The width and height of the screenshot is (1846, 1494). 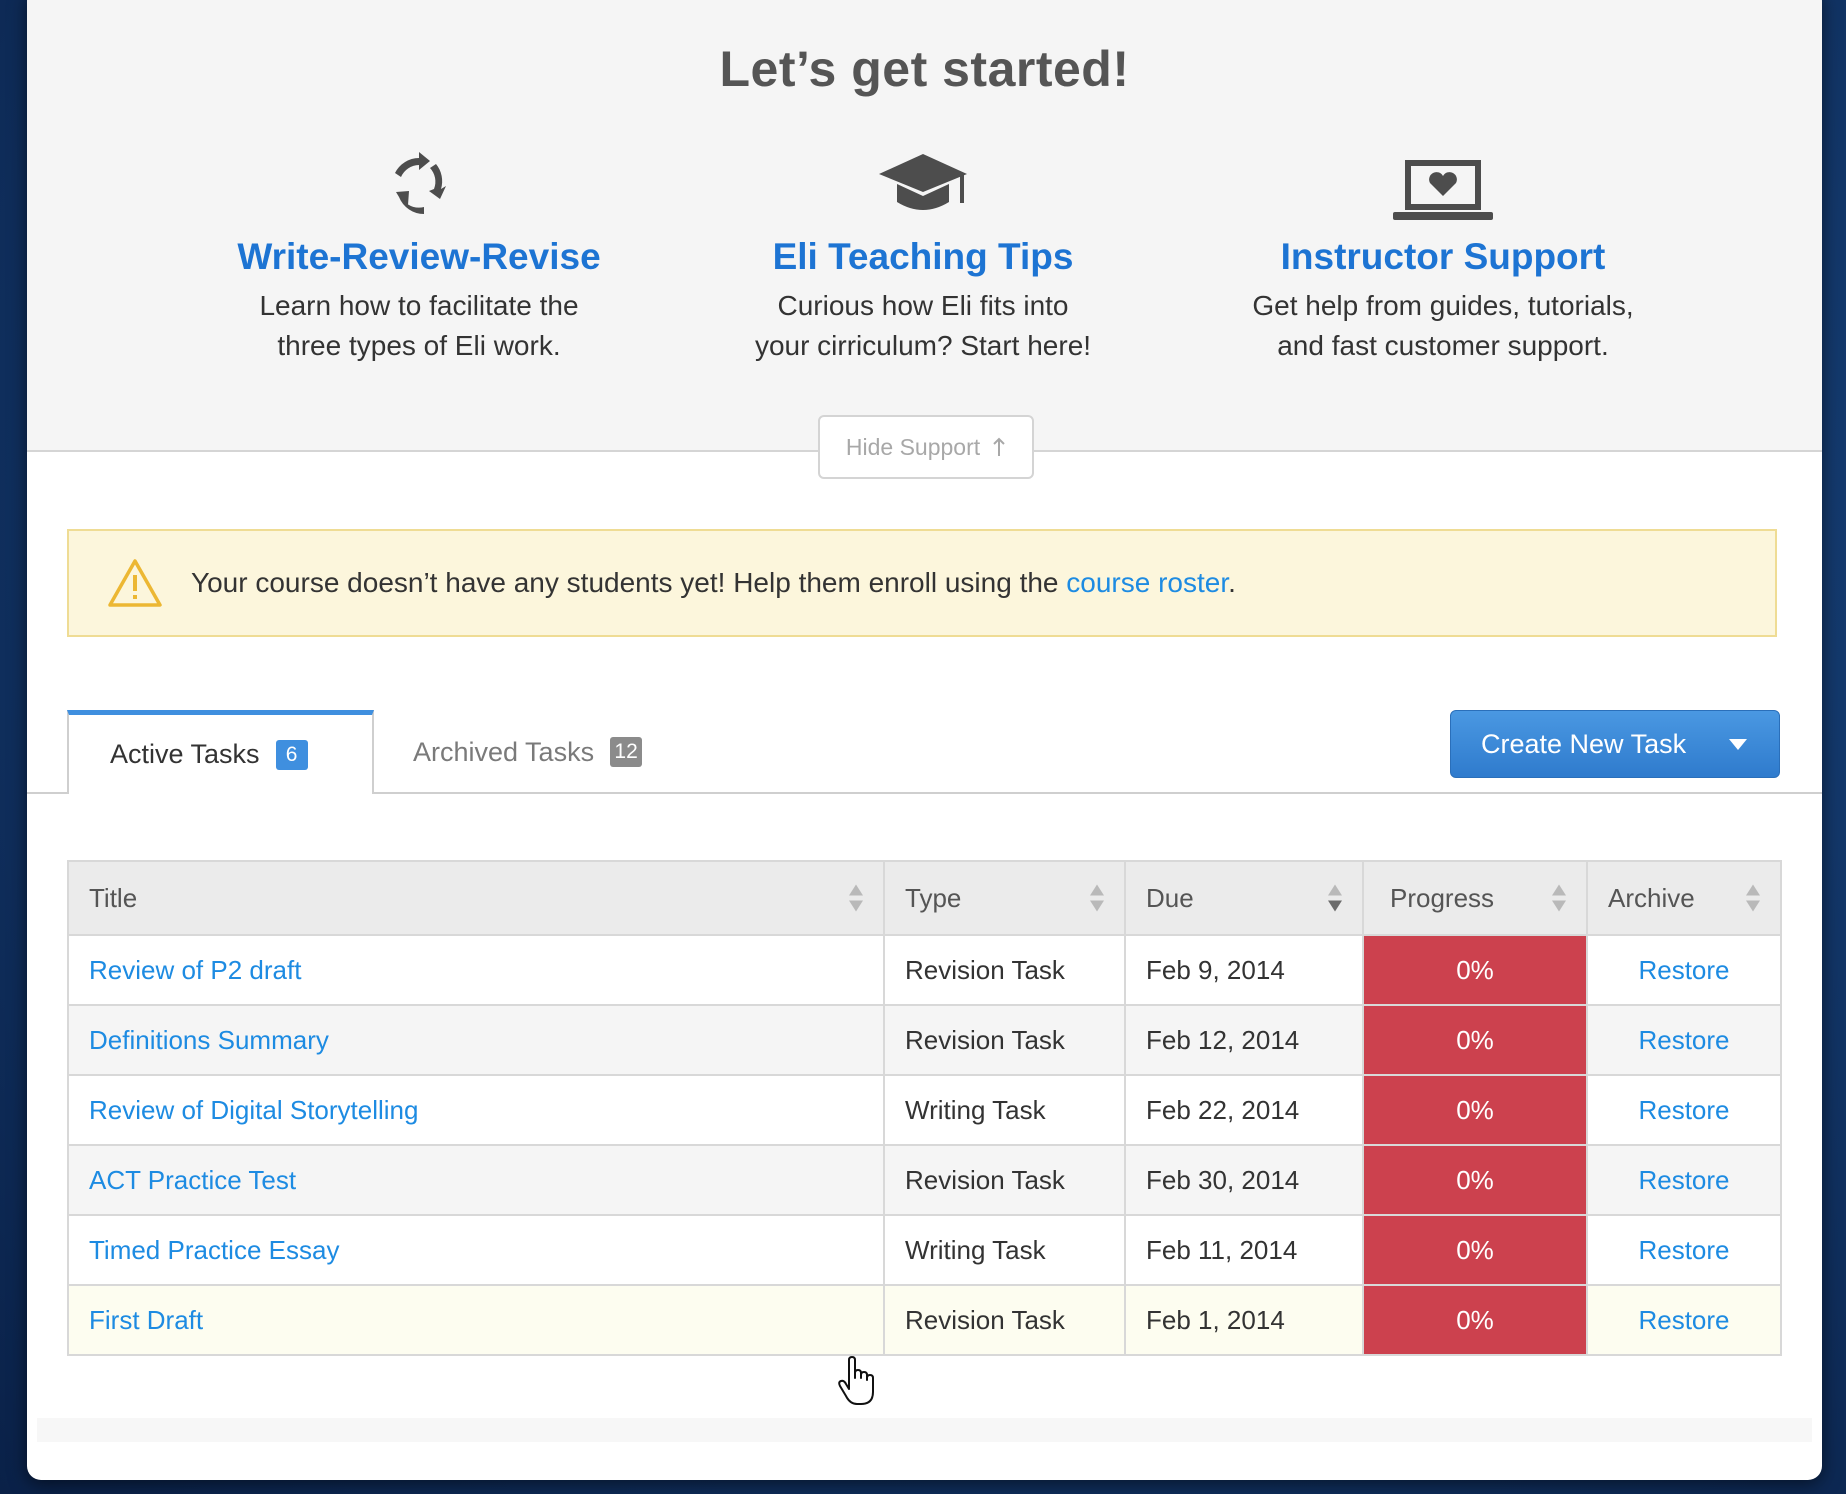 I want to click on laptop-heart-icon, so click(x=1443, y=190).